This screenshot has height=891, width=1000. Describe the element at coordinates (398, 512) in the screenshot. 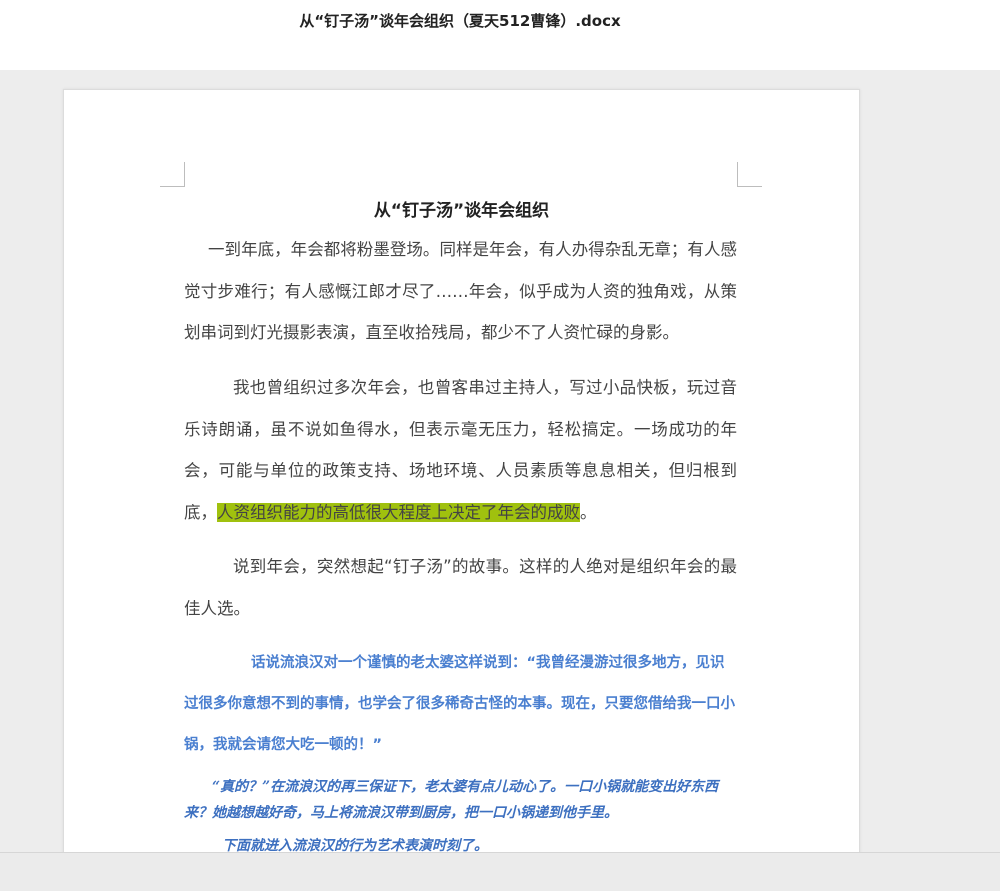

I see `highlighted-text: 人资组织能力的高低很大程度上决定了年会的成败` at that location.